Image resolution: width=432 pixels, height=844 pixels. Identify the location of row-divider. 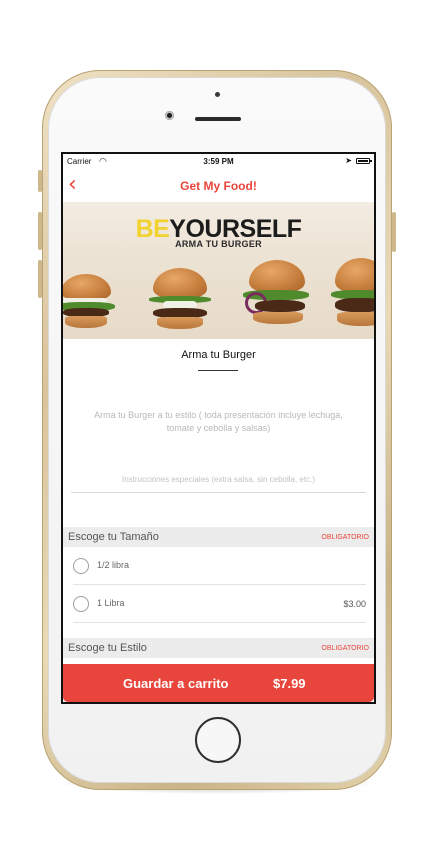
(219, 622).